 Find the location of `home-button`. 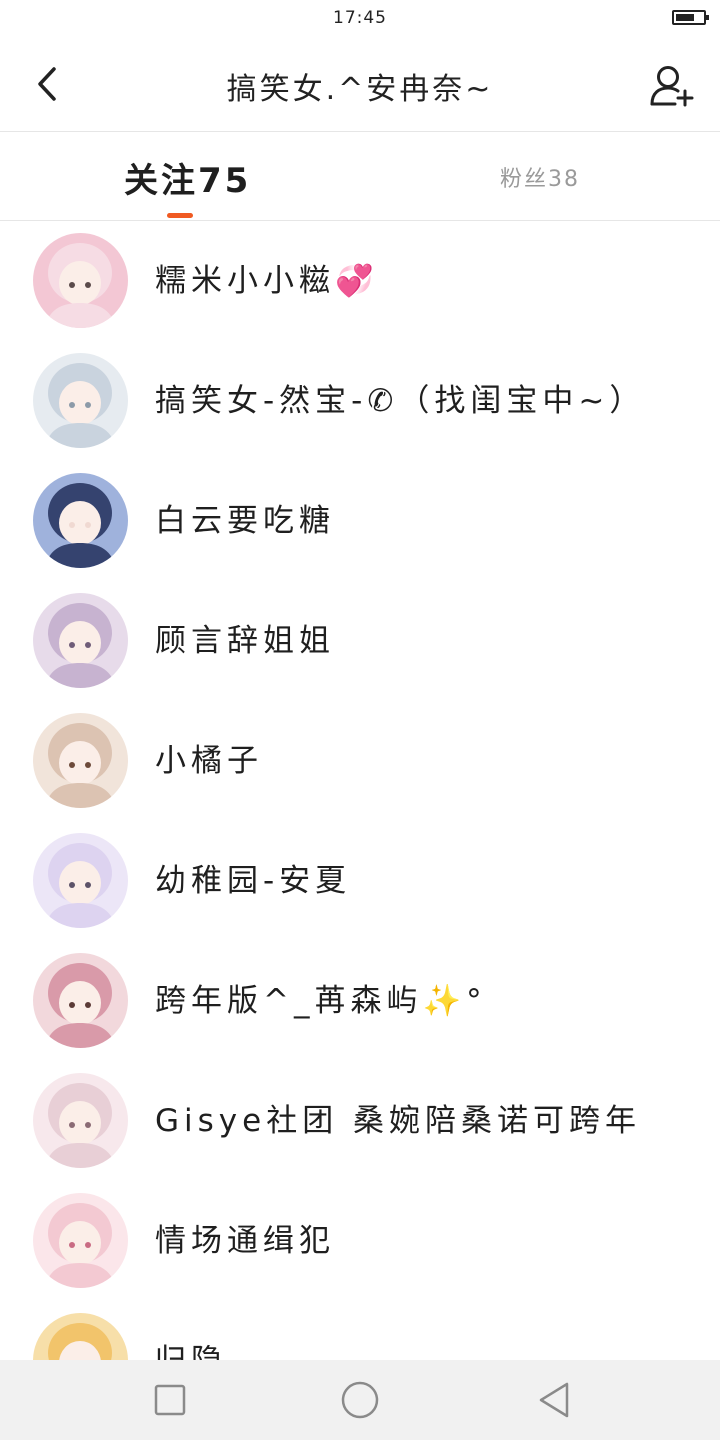

home-button is located at coordinates (360, 1400).